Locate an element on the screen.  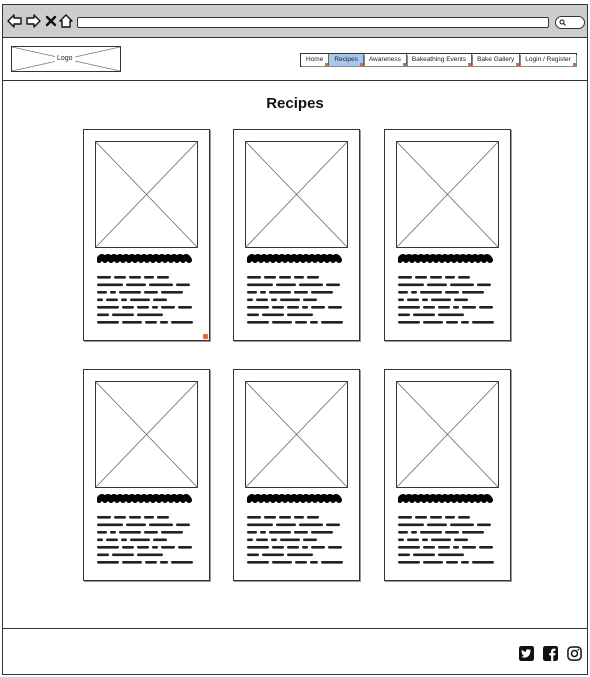
nav-item-label: Login / Register is located at coordinates (548, 59).